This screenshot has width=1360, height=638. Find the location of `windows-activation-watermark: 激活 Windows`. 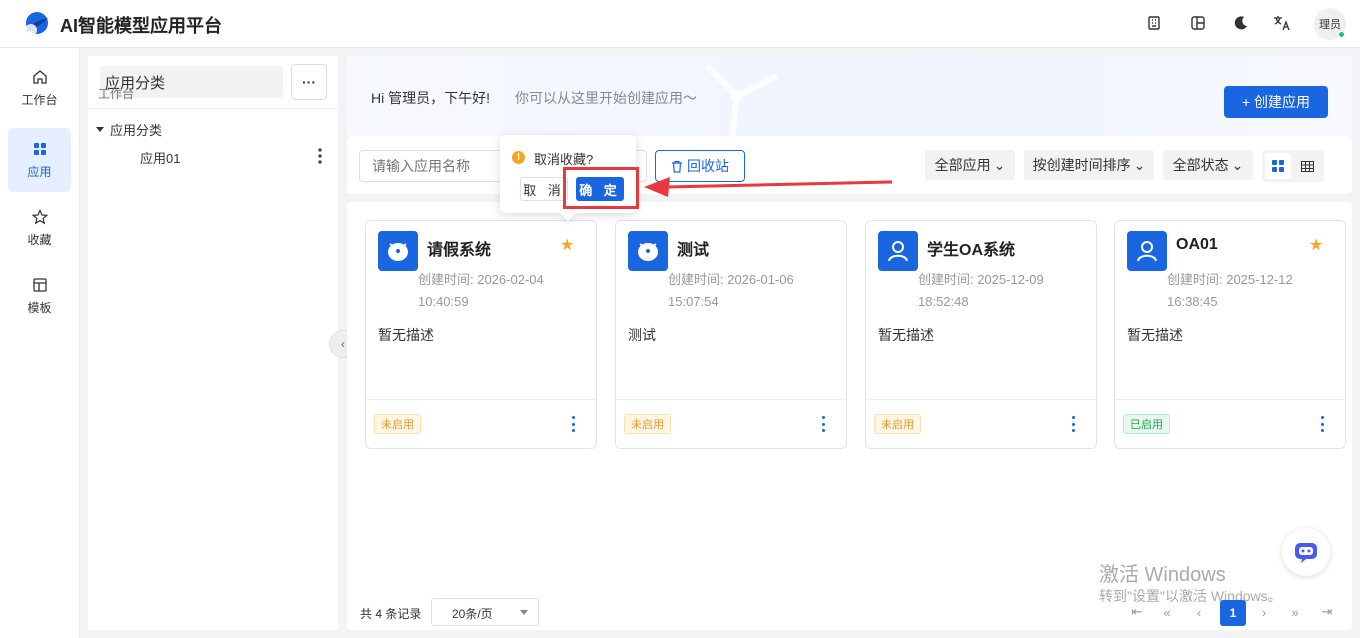

windows-activation-watermark: 激活 Windows is located at coordinates (1162, 575).